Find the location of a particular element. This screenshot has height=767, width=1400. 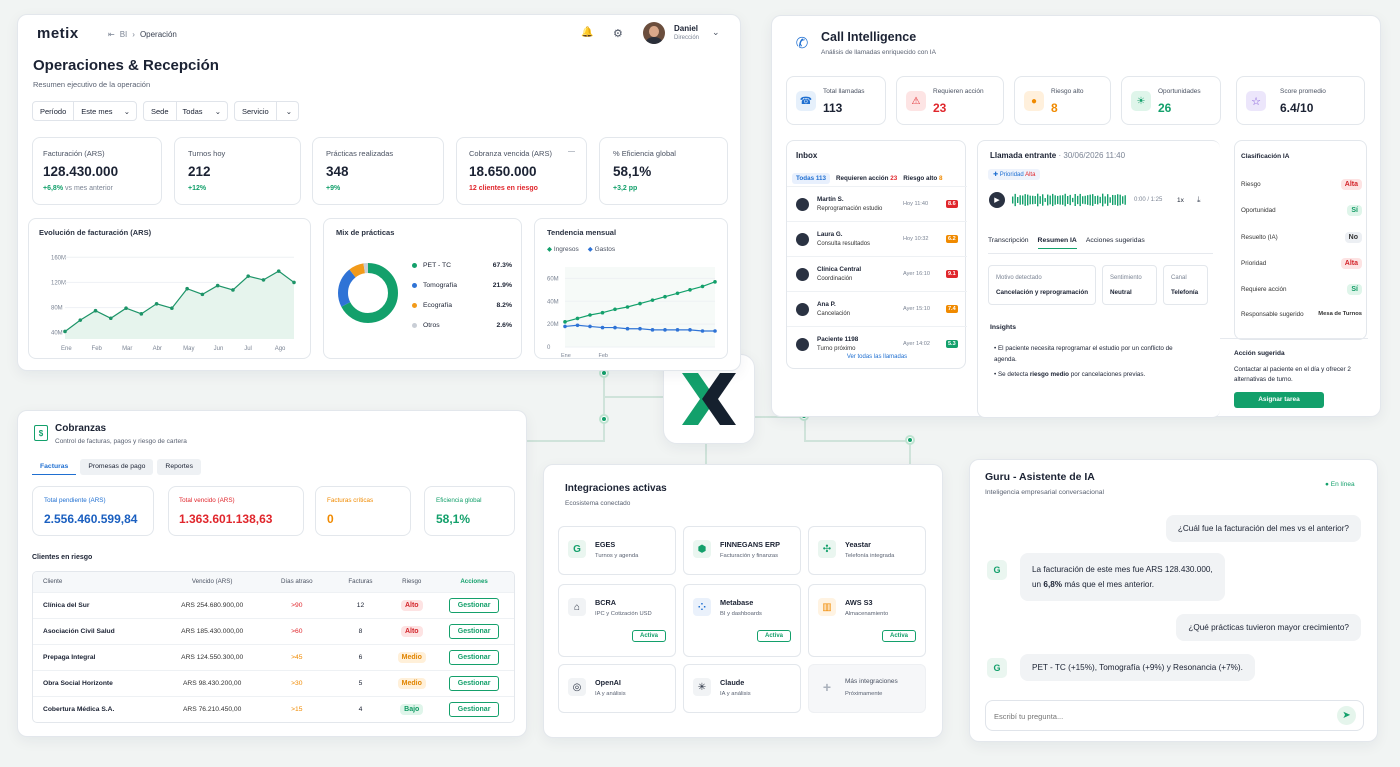

inbox-item: Laura G. Consulta resultados Hoy 10:32 6.2 is located at coordinates (877, 238).